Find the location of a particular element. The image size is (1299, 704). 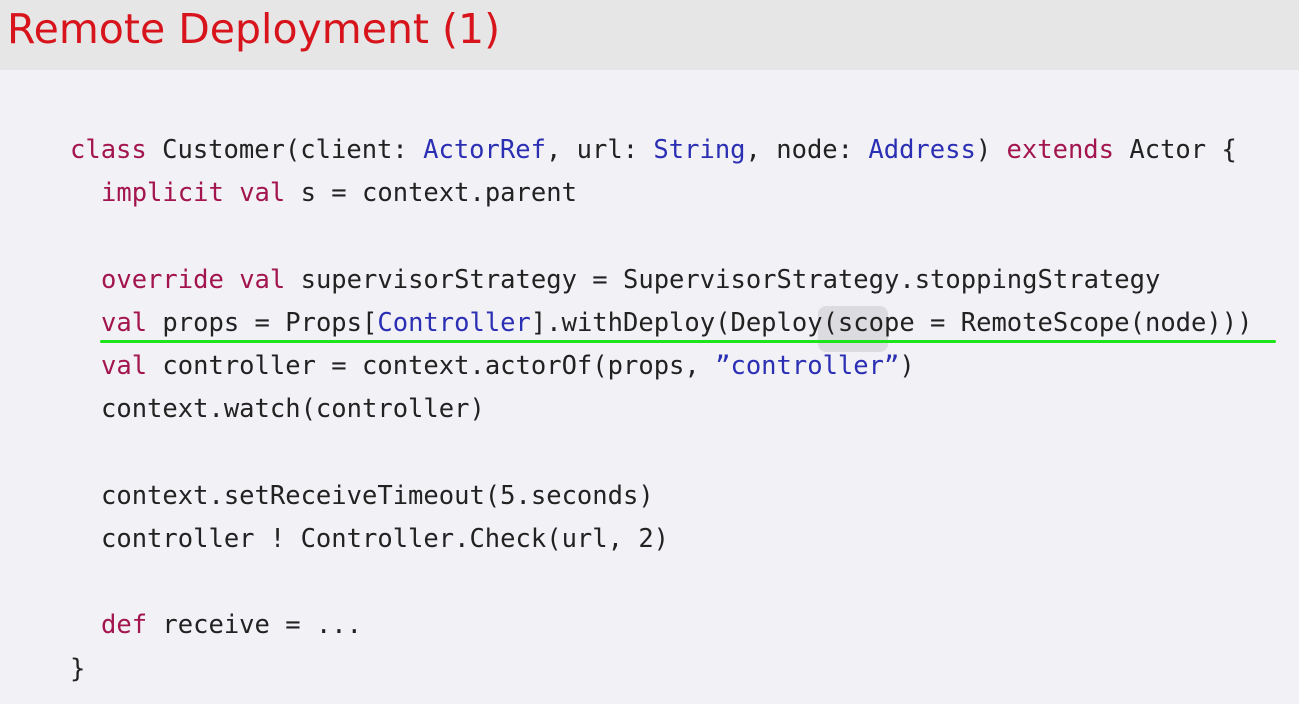

code-line-implicit-val: implicit val s = context.parent is located at coordinates (339, 193).